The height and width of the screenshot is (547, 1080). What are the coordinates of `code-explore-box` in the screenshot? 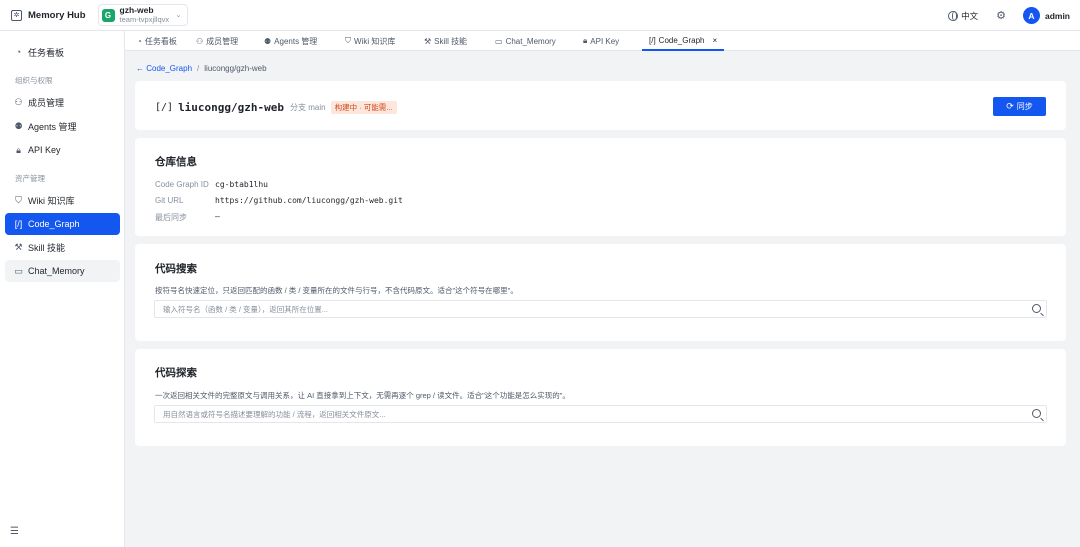 It's located at (600, 414).